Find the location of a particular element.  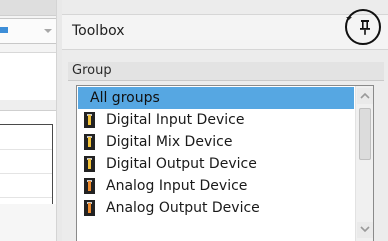

list-item-digital-mix-device: Digital Mix Device is located at coordinates (216, 142).